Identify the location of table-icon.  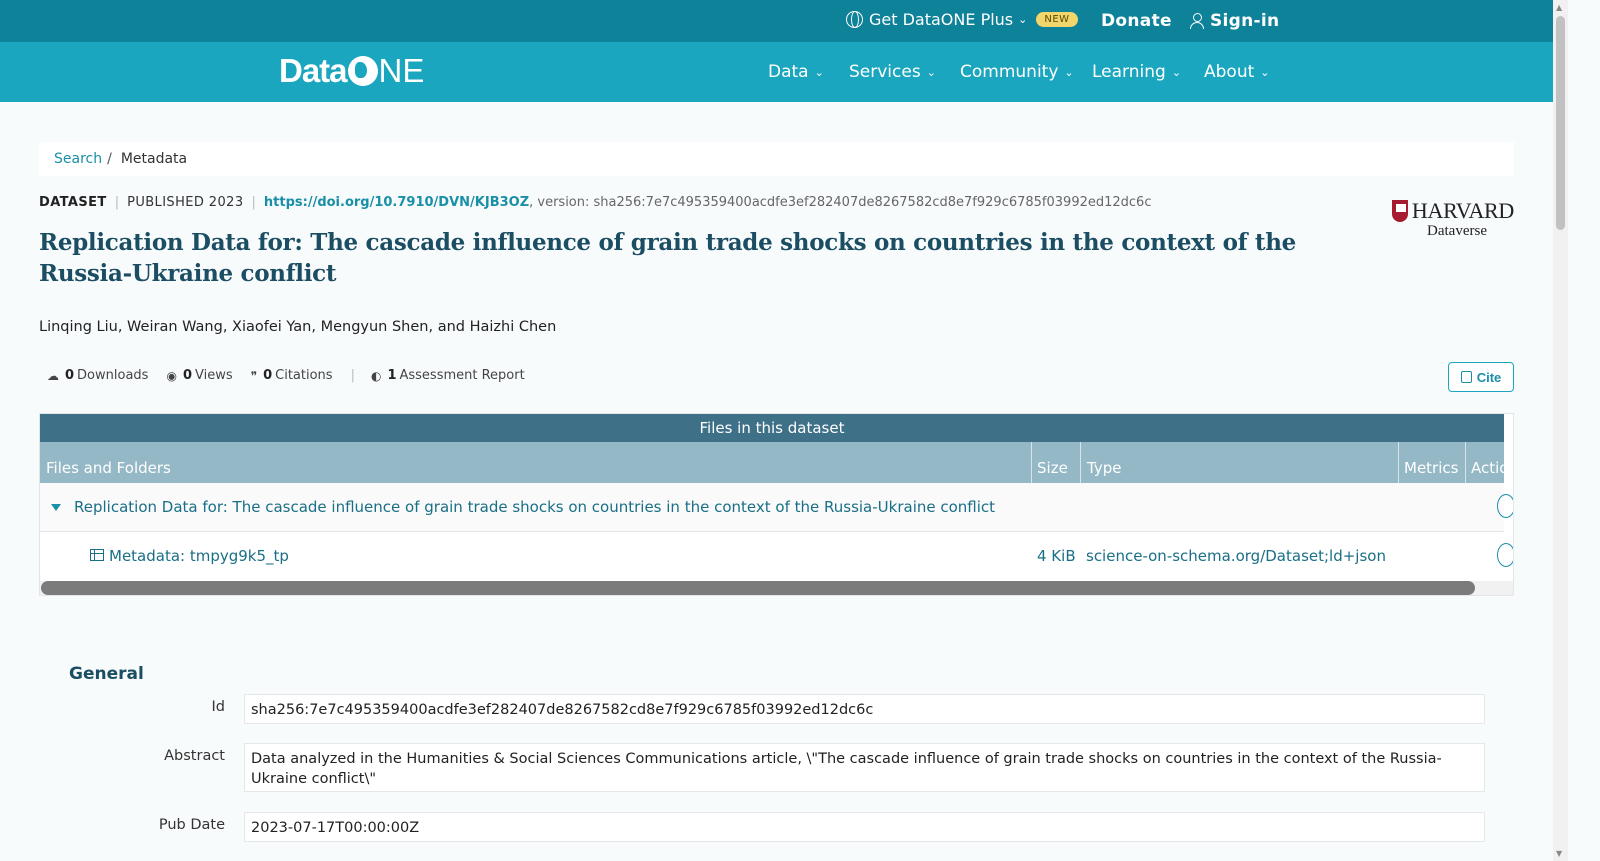
(97, 555).